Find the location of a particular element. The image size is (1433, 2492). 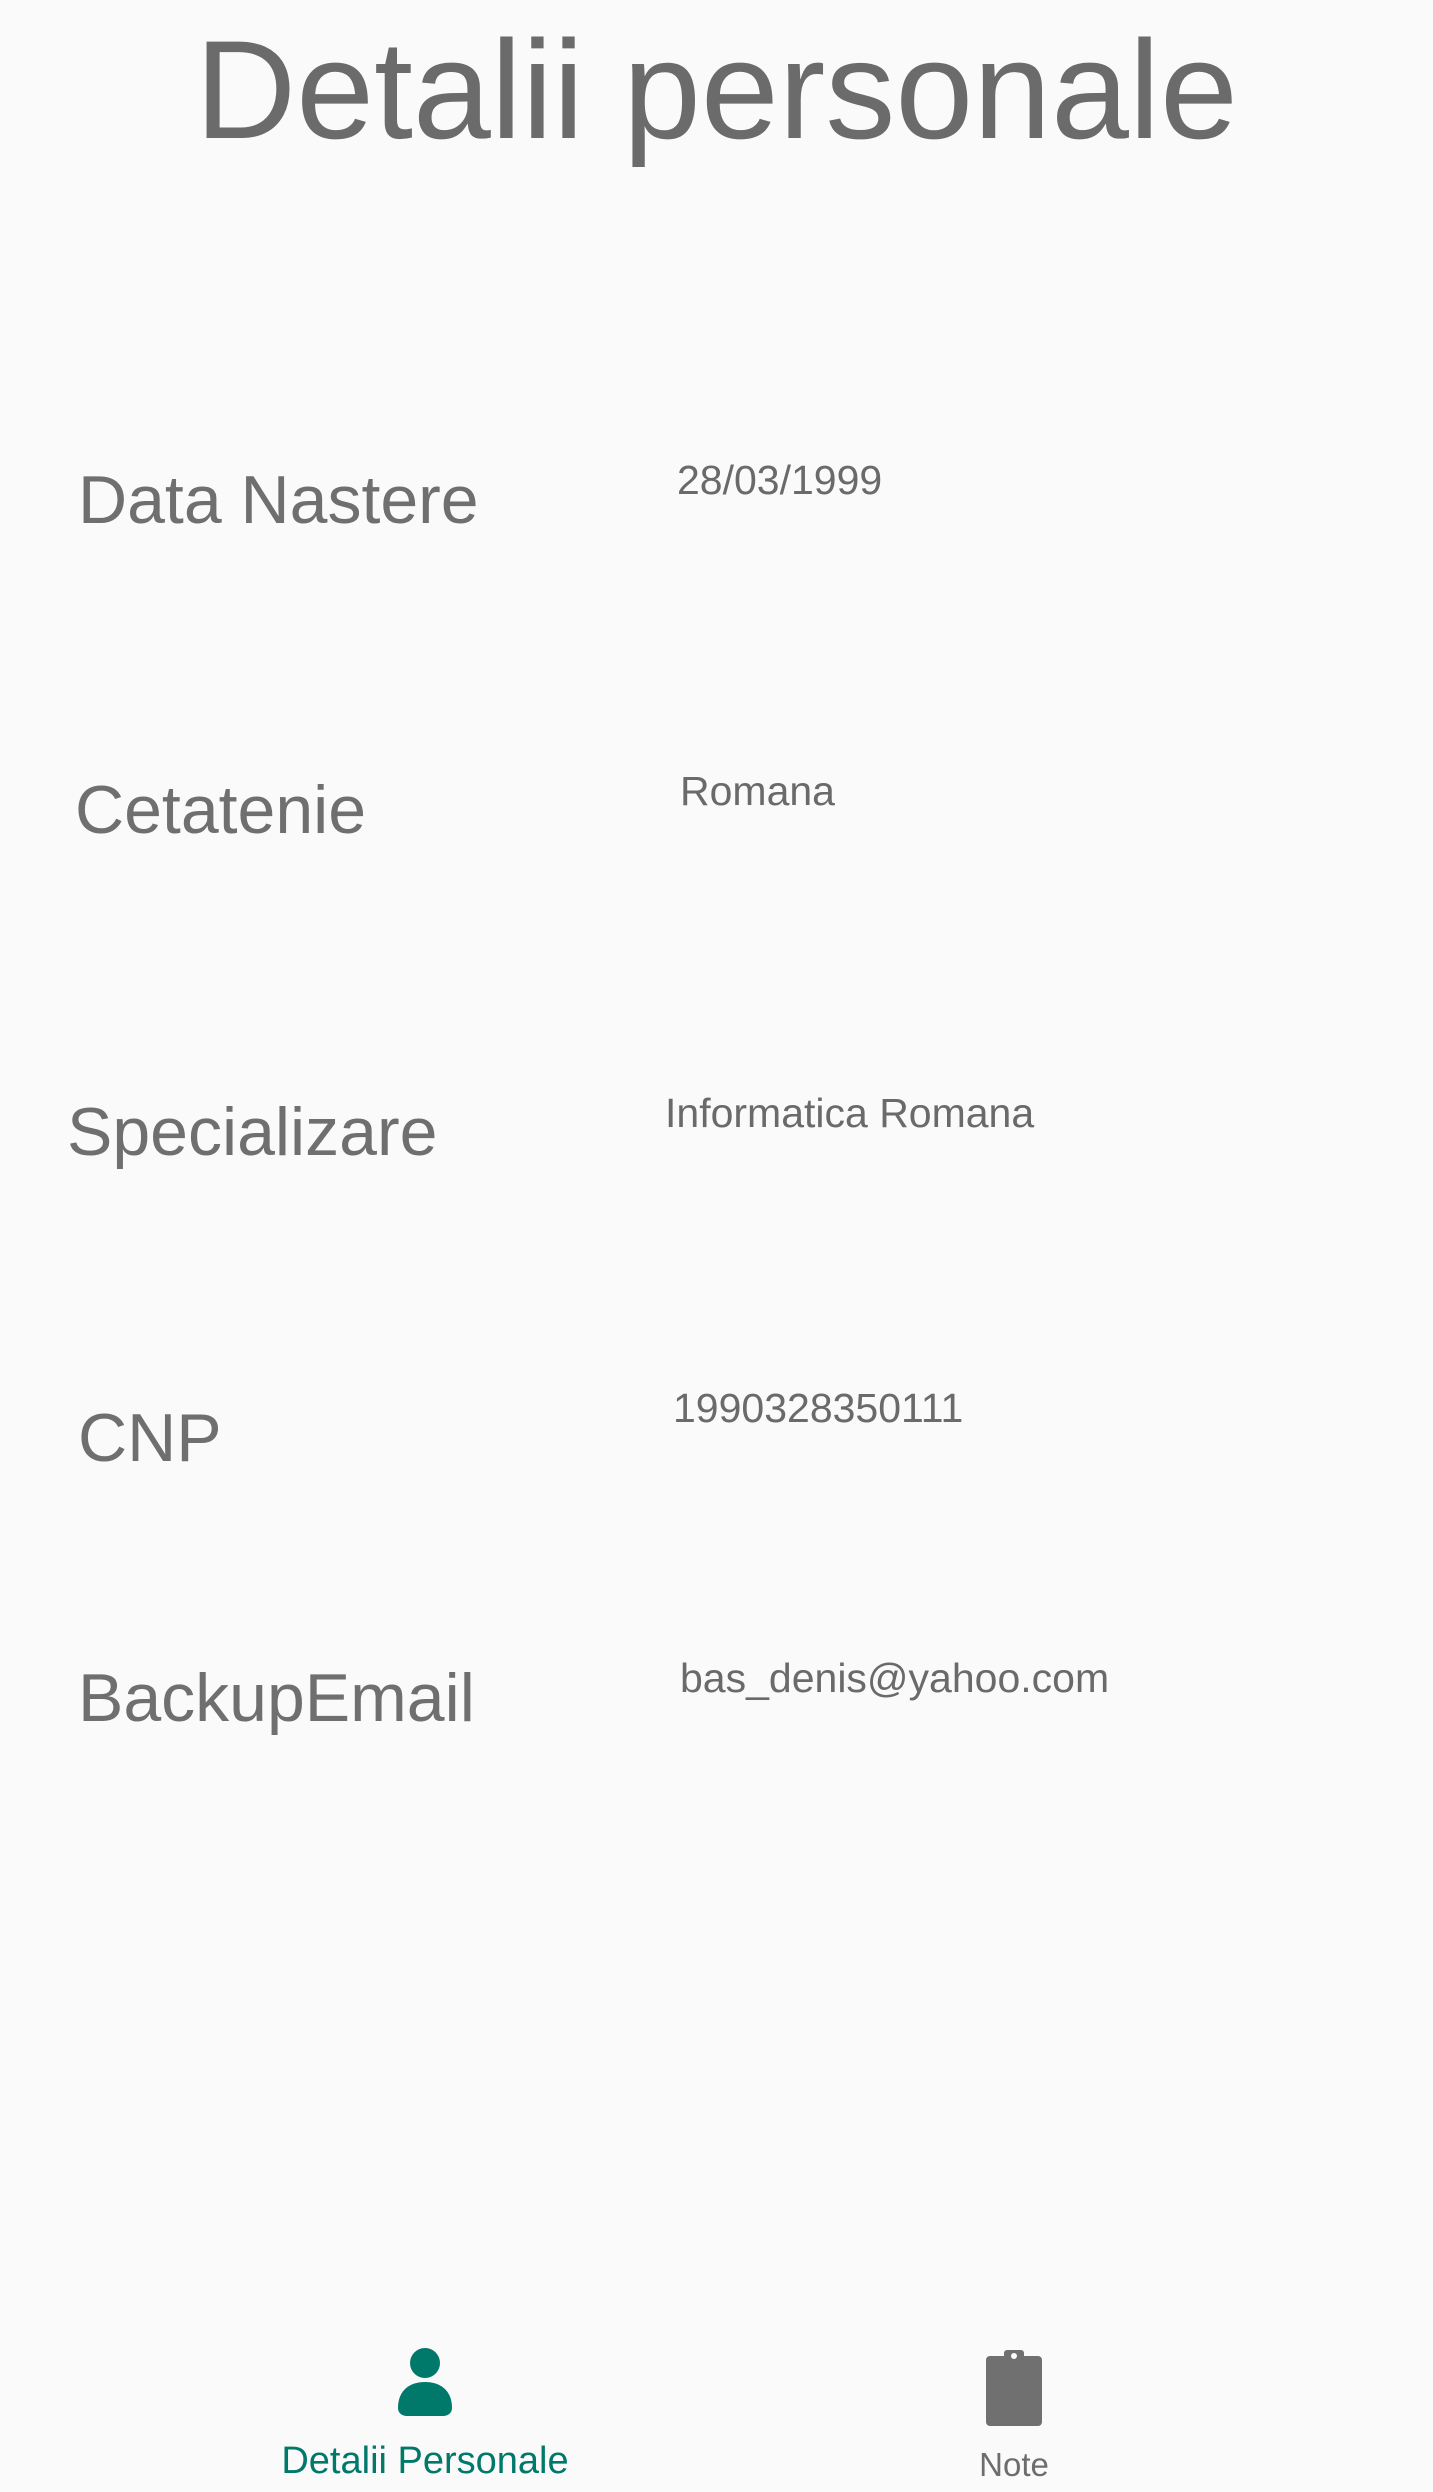

nav-item-detalii-personale: Detalii Personale is located at coordinates (425, 2401).